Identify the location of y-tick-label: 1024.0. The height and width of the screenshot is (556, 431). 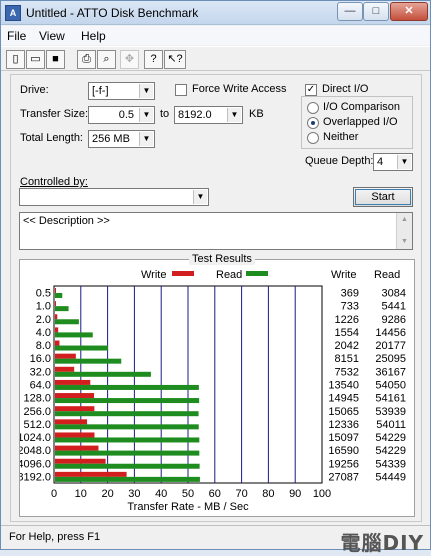
(35, 438).